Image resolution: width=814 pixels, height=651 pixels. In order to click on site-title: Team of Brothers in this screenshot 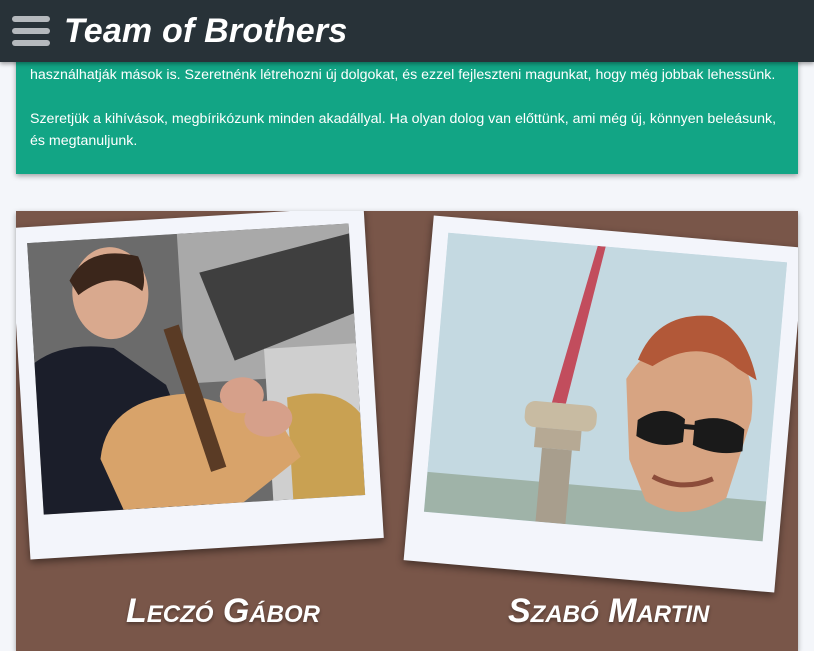, I will do `click(205, 31)`.